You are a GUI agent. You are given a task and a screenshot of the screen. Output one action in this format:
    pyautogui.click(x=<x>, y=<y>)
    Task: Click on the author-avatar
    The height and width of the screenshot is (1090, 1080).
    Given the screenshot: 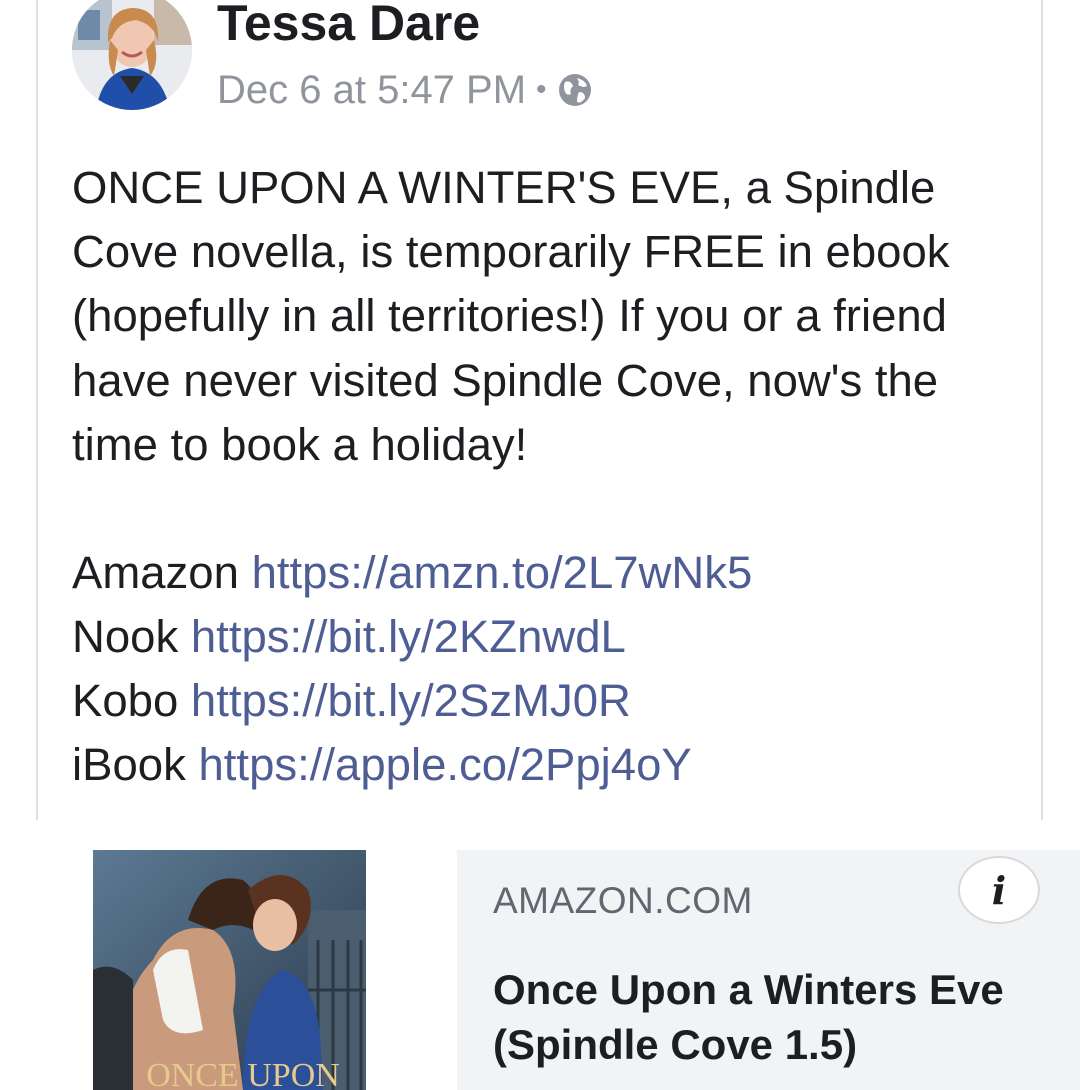 What is the action you would take?
    pyautogui.click(x=132, y=55)
    